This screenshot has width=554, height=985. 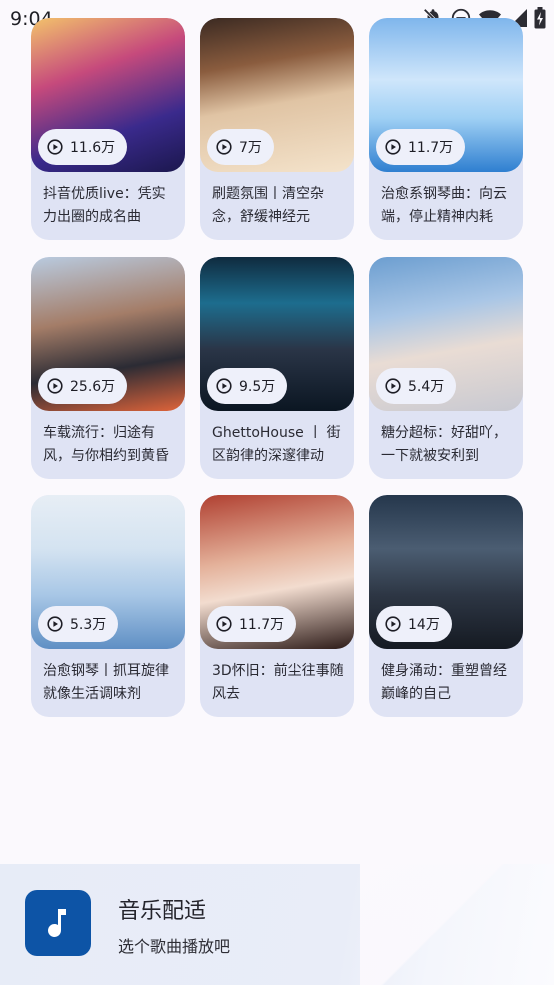 I want to click on play-count-badge: 5.3万, so click(x=78, y=624).